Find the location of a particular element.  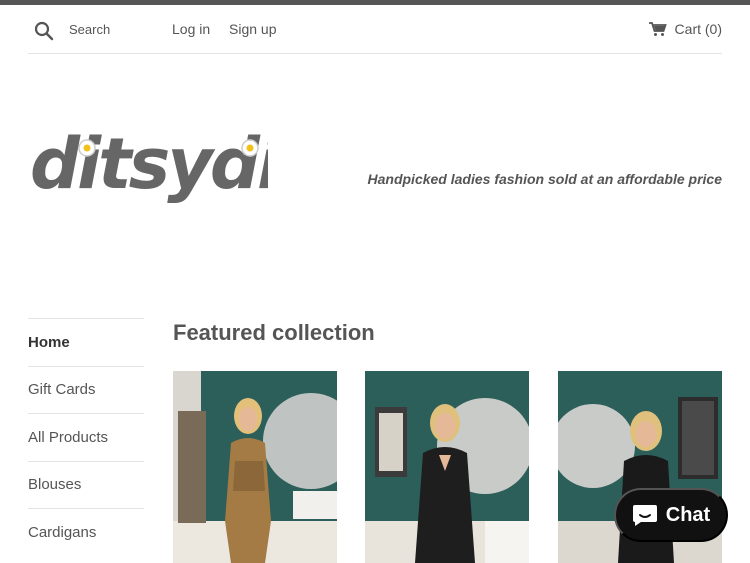

site-header: Search Log in Sign up Cart (0) is located at coordinates (375, 29).